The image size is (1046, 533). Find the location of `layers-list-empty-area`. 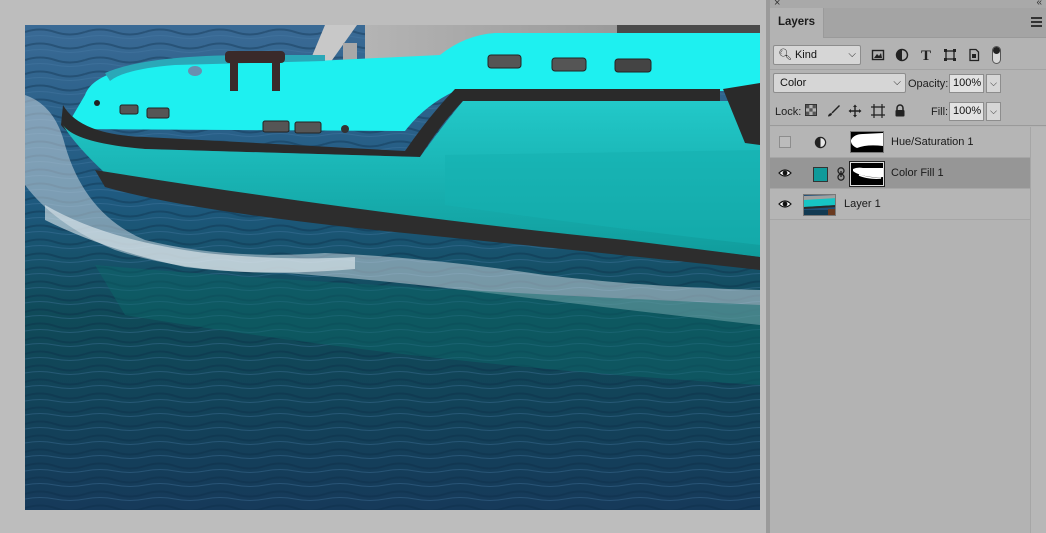

layers-list-empty-area is located at coordinates (900, 377).